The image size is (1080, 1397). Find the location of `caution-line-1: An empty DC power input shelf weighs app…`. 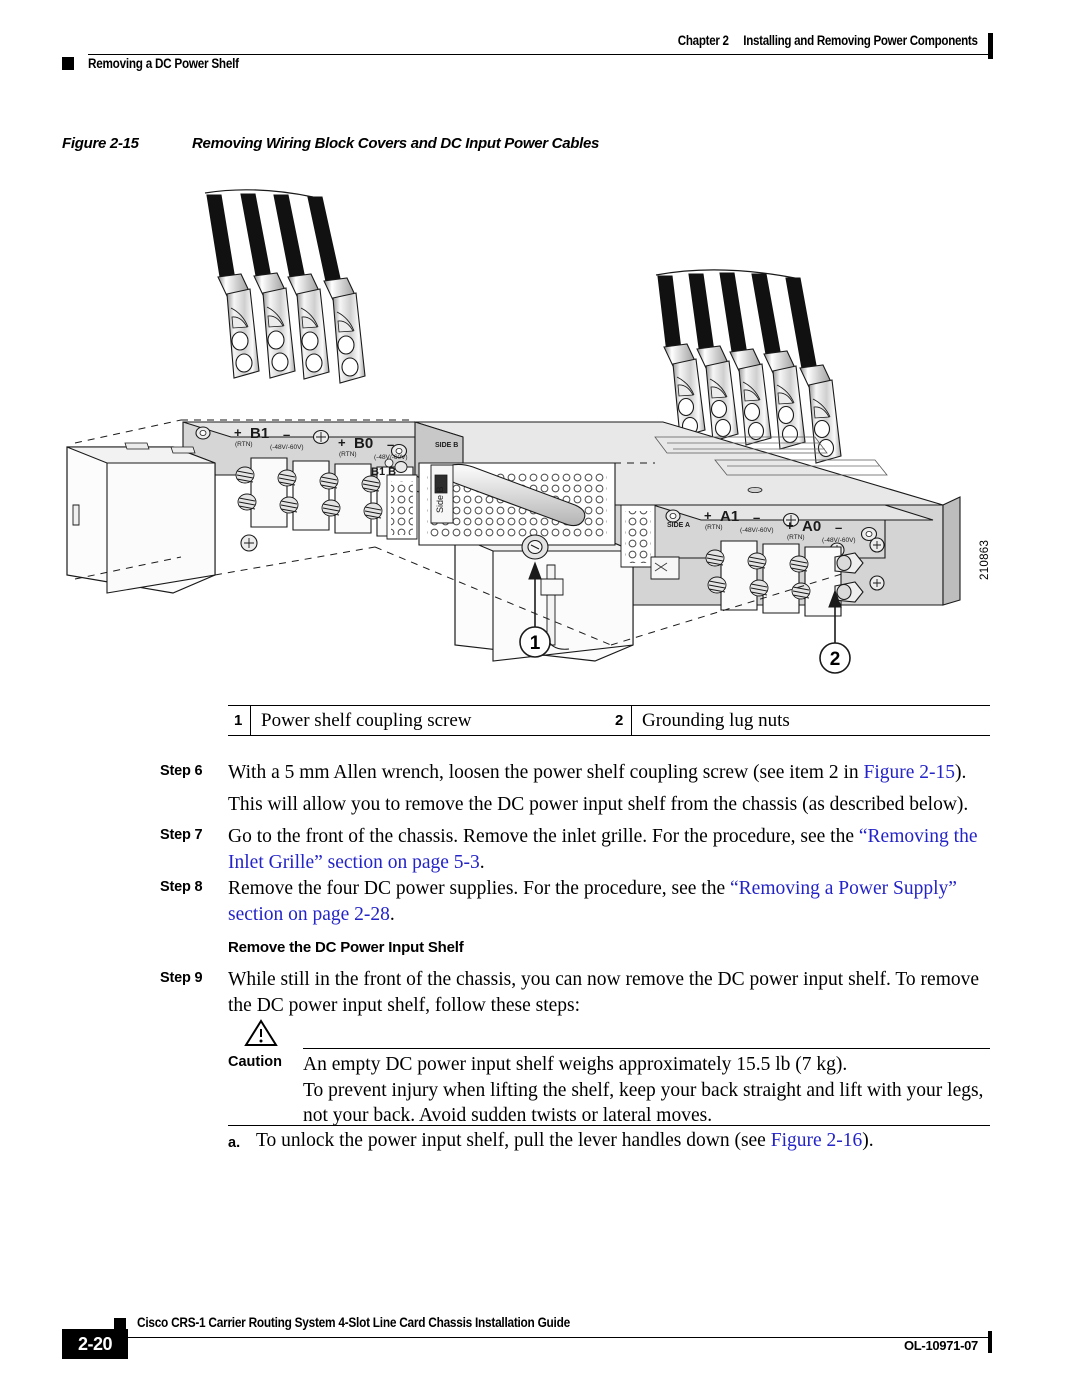

caution-line-1: An empty DC power input shelf weighs app… is located at coordinates (575, 1064).